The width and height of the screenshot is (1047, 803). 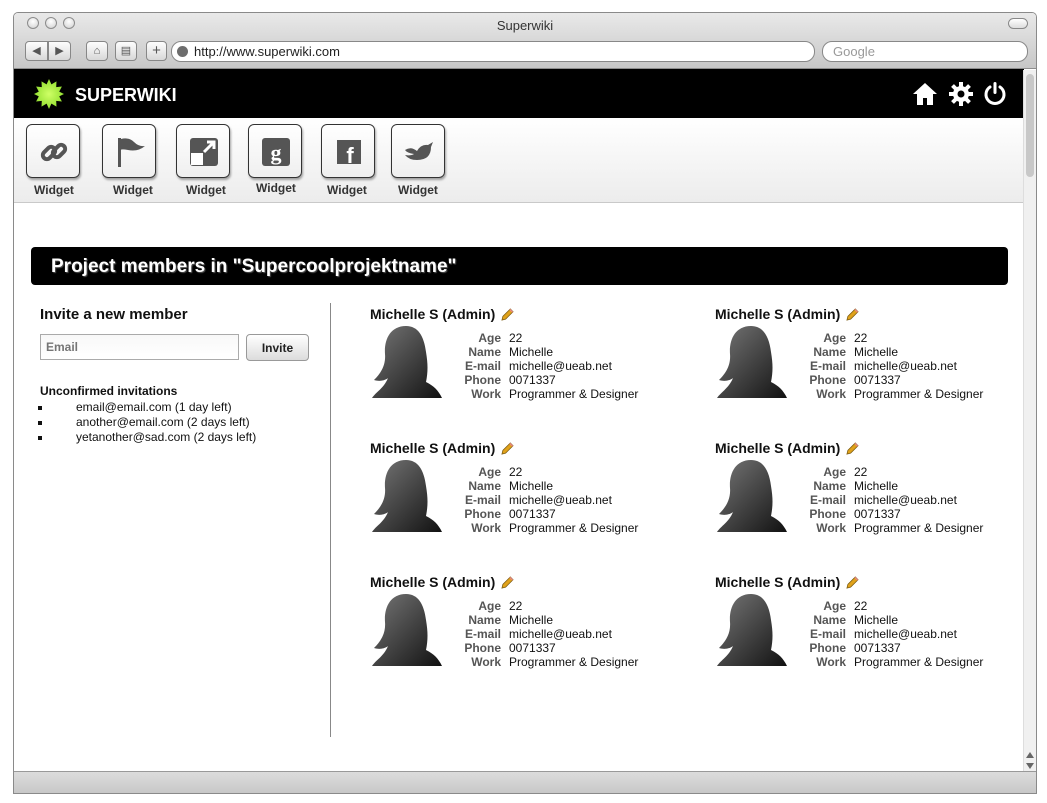 I want to click on svg-text: f, so click(x=350, y=155).